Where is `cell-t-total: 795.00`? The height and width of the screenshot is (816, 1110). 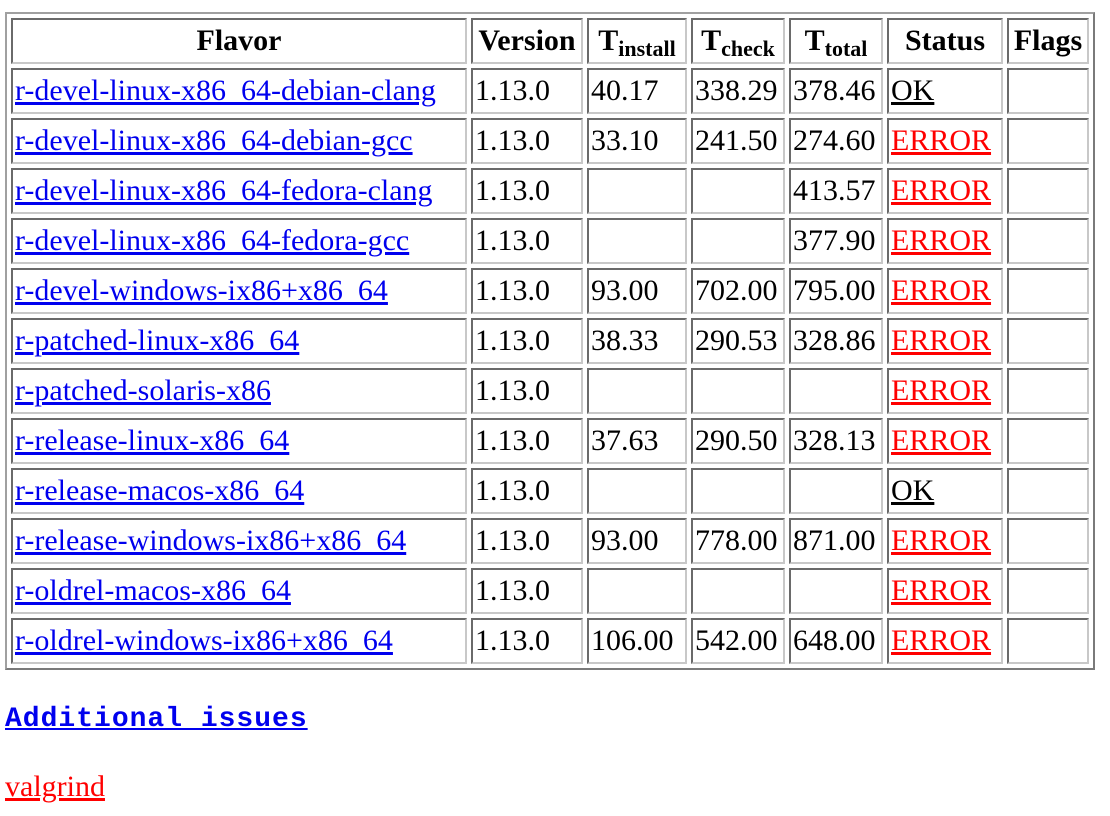 cell-t-total: 795.00 is located at coordinates (836, 291).